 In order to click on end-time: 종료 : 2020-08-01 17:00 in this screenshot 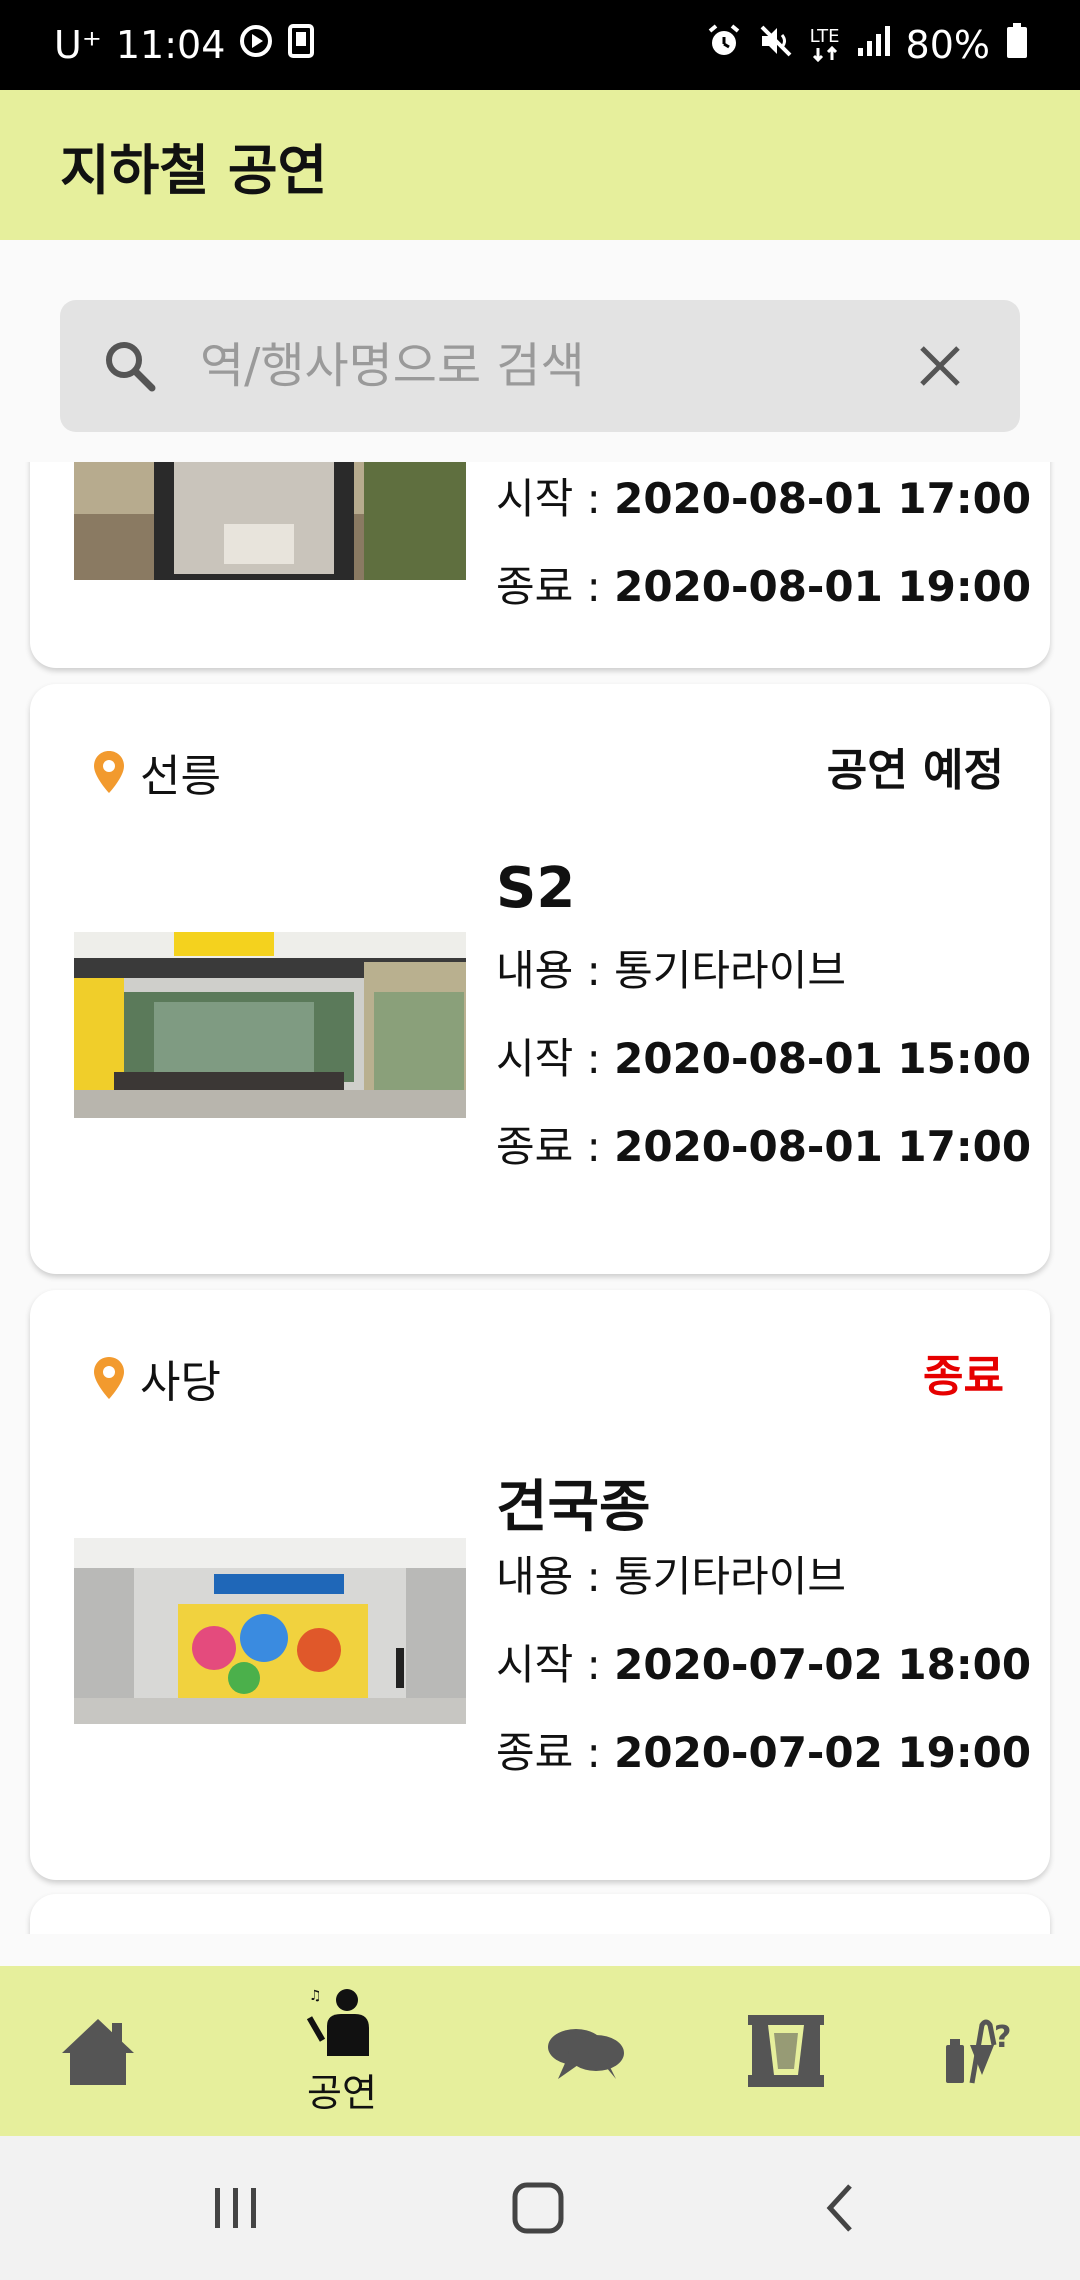, I will do `click(764, 1146)`.